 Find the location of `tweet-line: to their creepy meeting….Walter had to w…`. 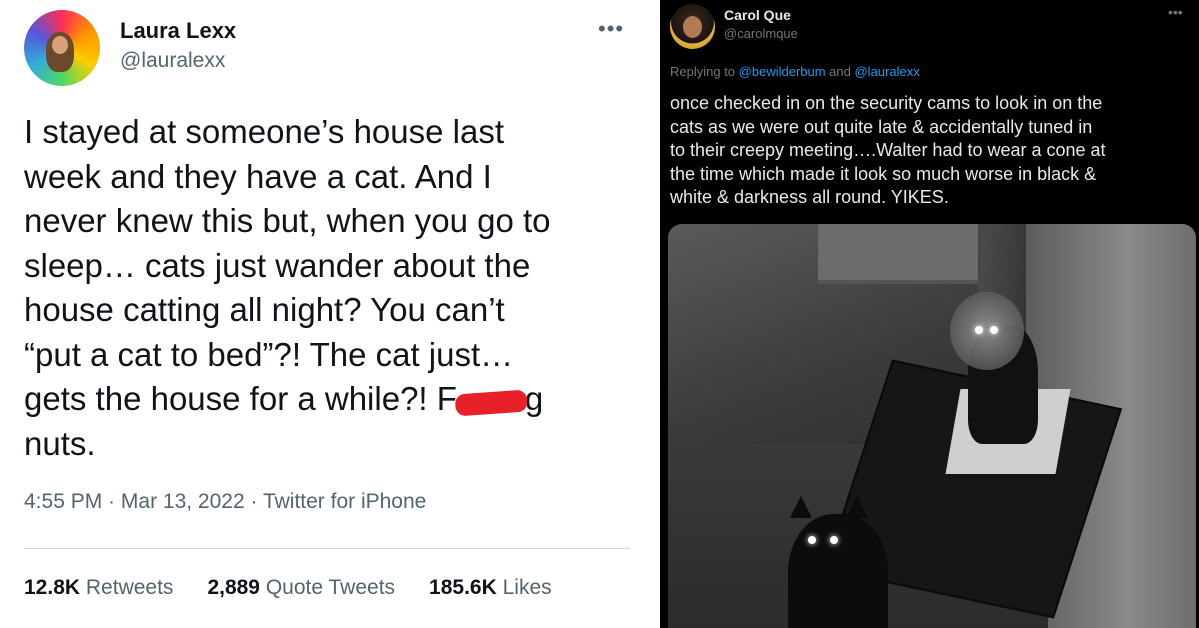

tweet-line: to their creepy meeting….Walter had to w… is located at coordinates (888, 150).